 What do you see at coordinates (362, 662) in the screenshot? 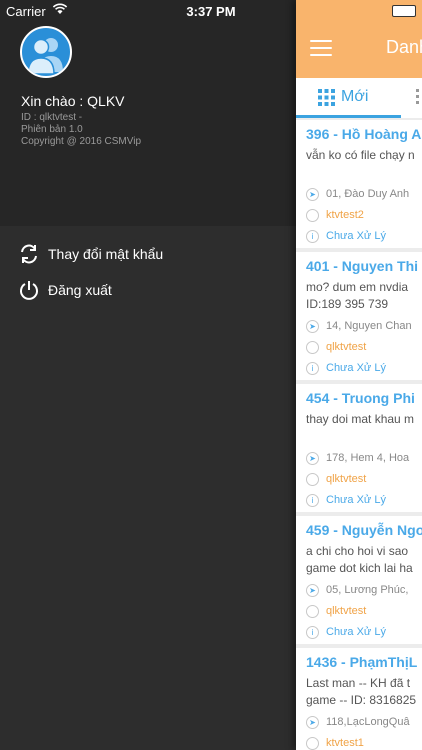
I see `ticket-title: 1436 - PhạmThịL` at bounding box center [362, 662].